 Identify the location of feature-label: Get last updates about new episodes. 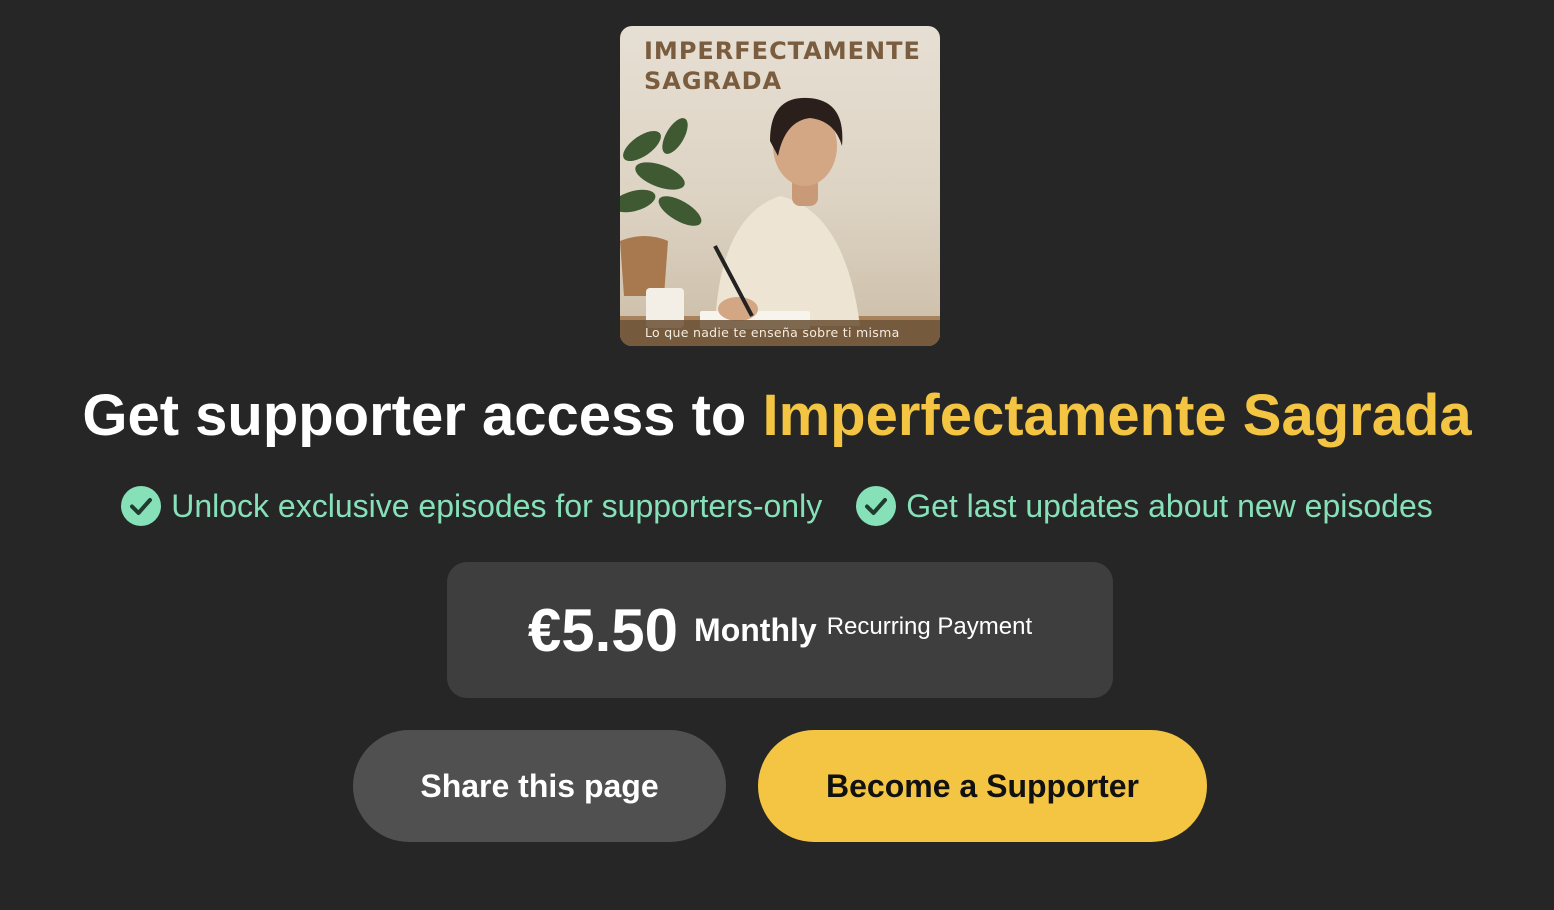
(1169, 506).